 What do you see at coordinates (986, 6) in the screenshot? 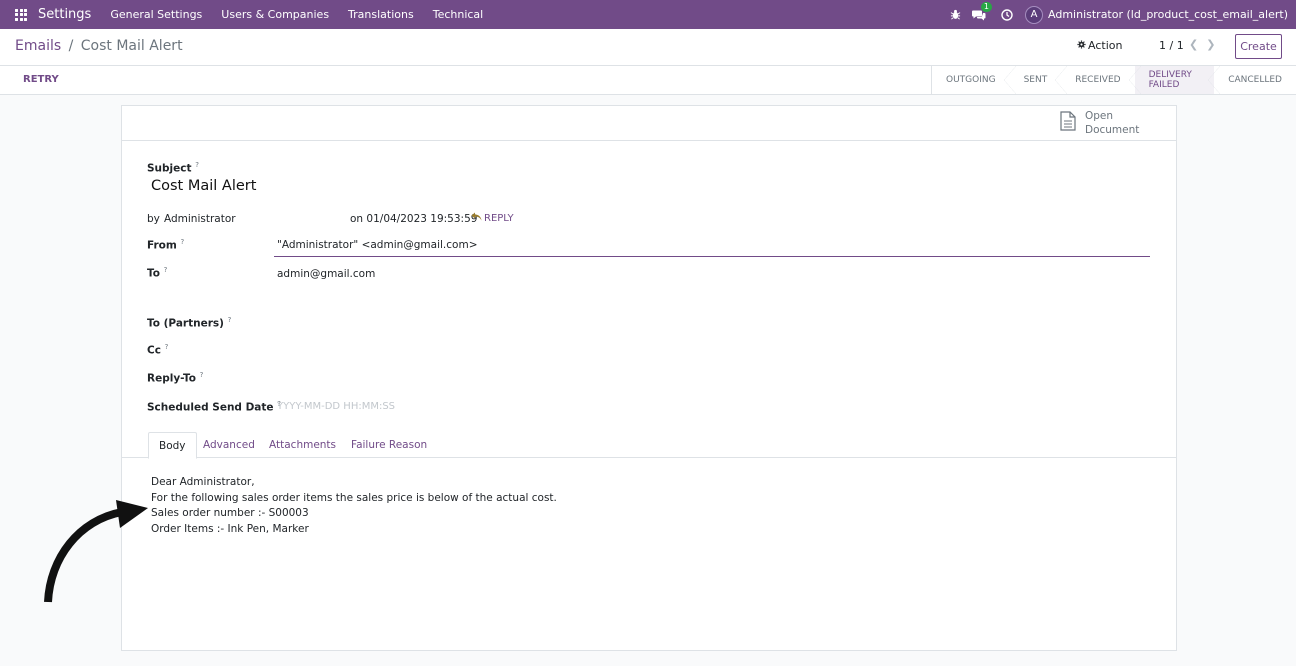
I see `chat-badge: 1` at bounding box center [986, 6].